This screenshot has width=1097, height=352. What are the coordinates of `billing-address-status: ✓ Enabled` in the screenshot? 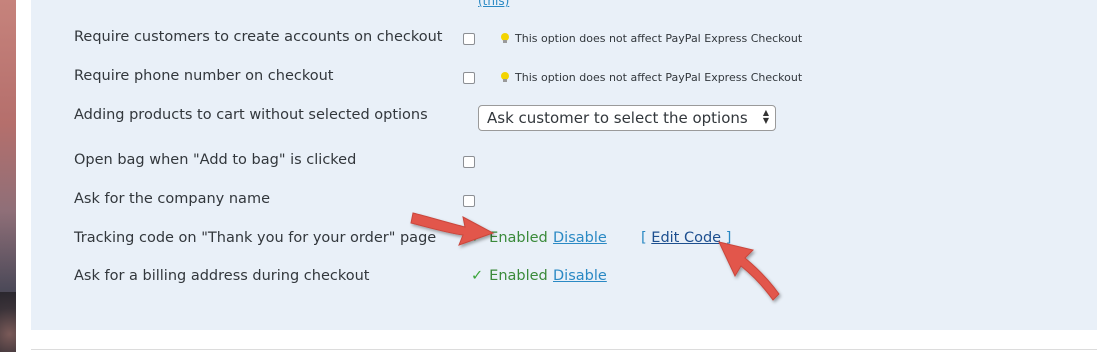 It's located at (509, 276).